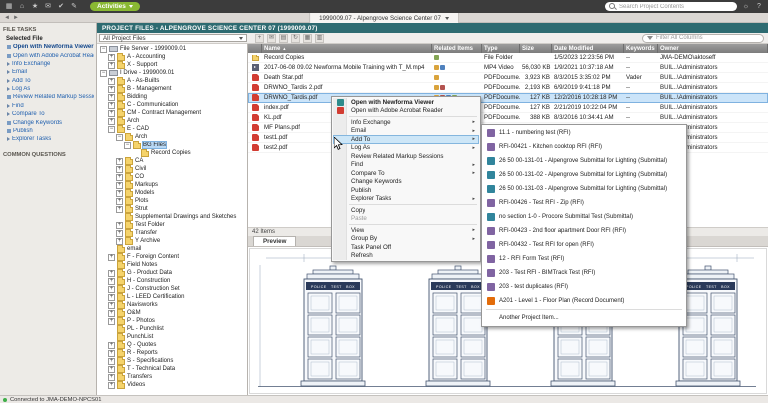 This screenshot has width=768, height=403. I want to click on tree-item-transfers: + Transfers, so click(172, 377).